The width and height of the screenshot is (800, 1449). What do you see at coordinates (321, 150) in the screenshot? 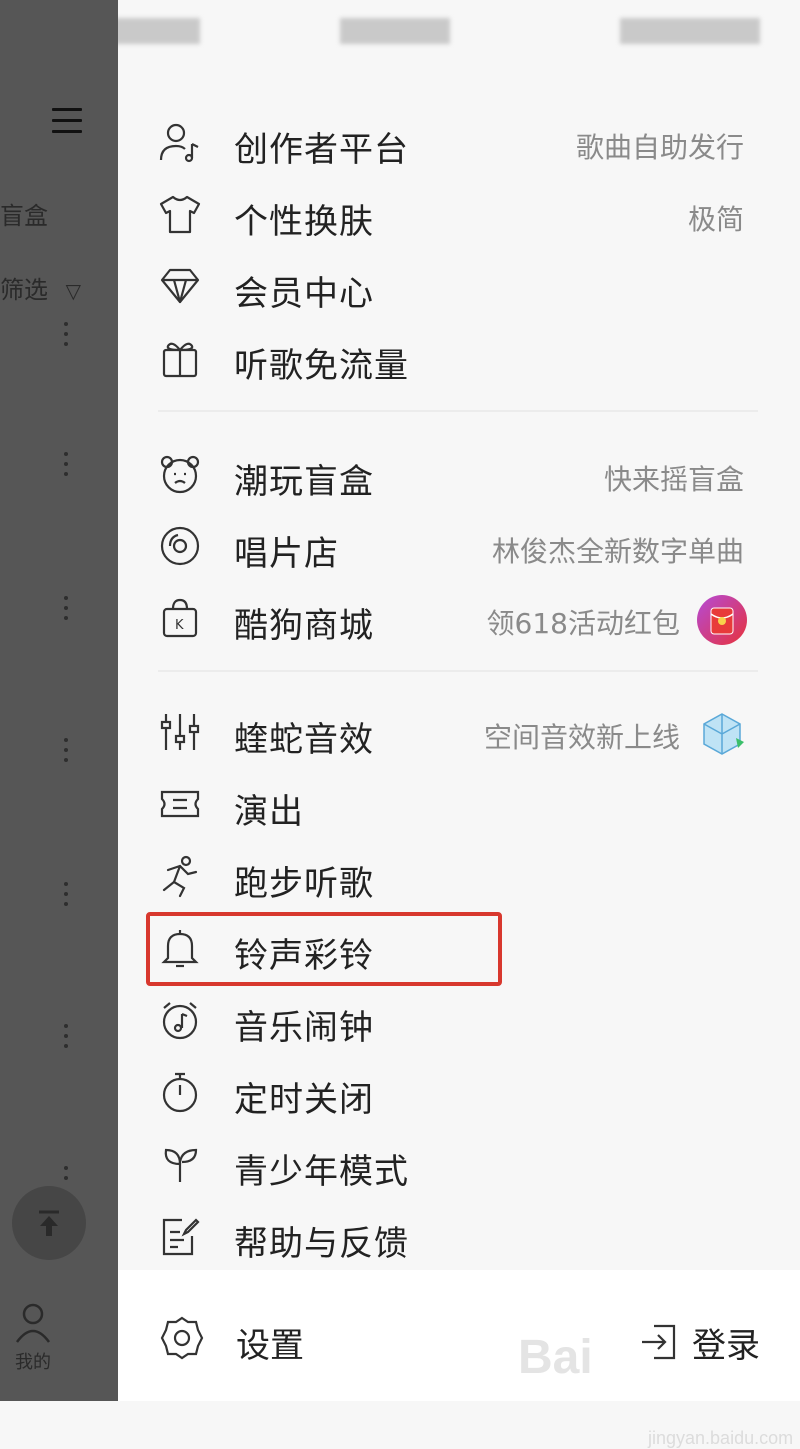
I see `menu-item-label: 创作者平台` at bounding box center [321, 150].